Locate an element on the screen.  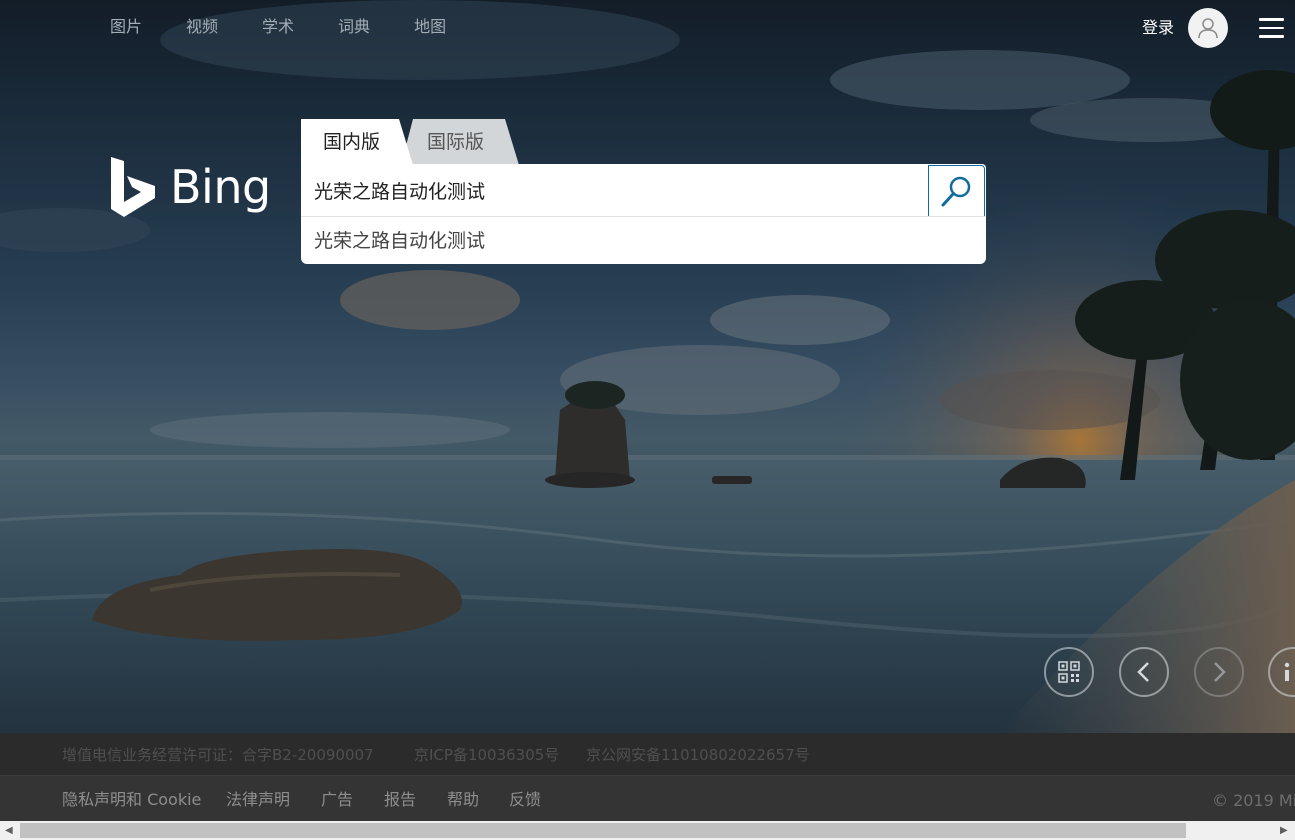
footer-link-report: 报告 is located at coordinates (400, 800).